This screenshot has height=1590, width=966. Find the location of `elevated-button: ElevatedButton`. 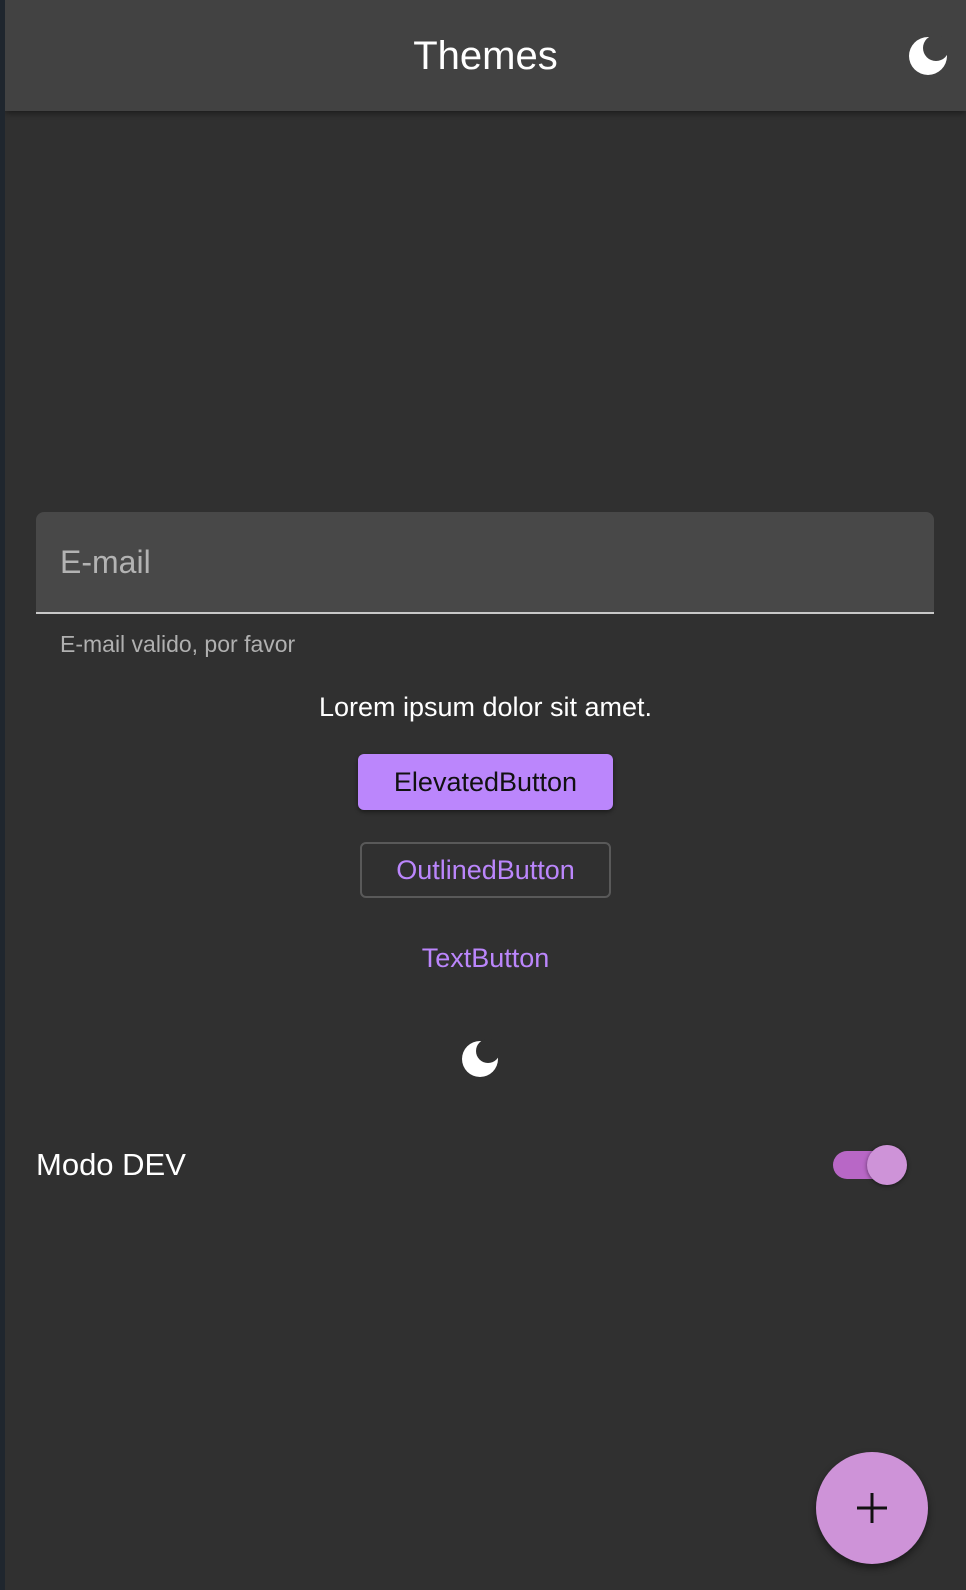

elevated-button: ElevatedButton is located at coordinates (485, 782).